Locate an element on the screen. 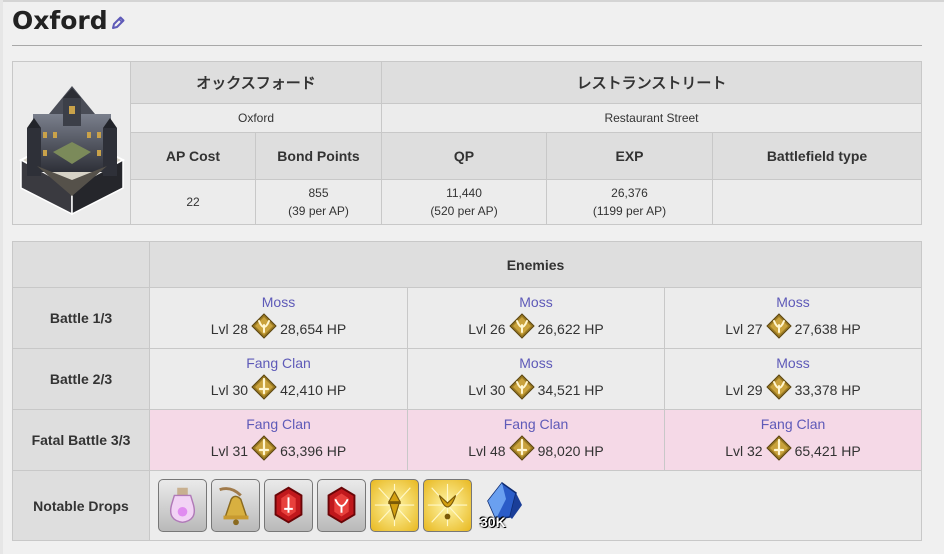 The width and height of the screenshot is (944, 554). bond-points-number: 855 is located at coordinates (318, 193).